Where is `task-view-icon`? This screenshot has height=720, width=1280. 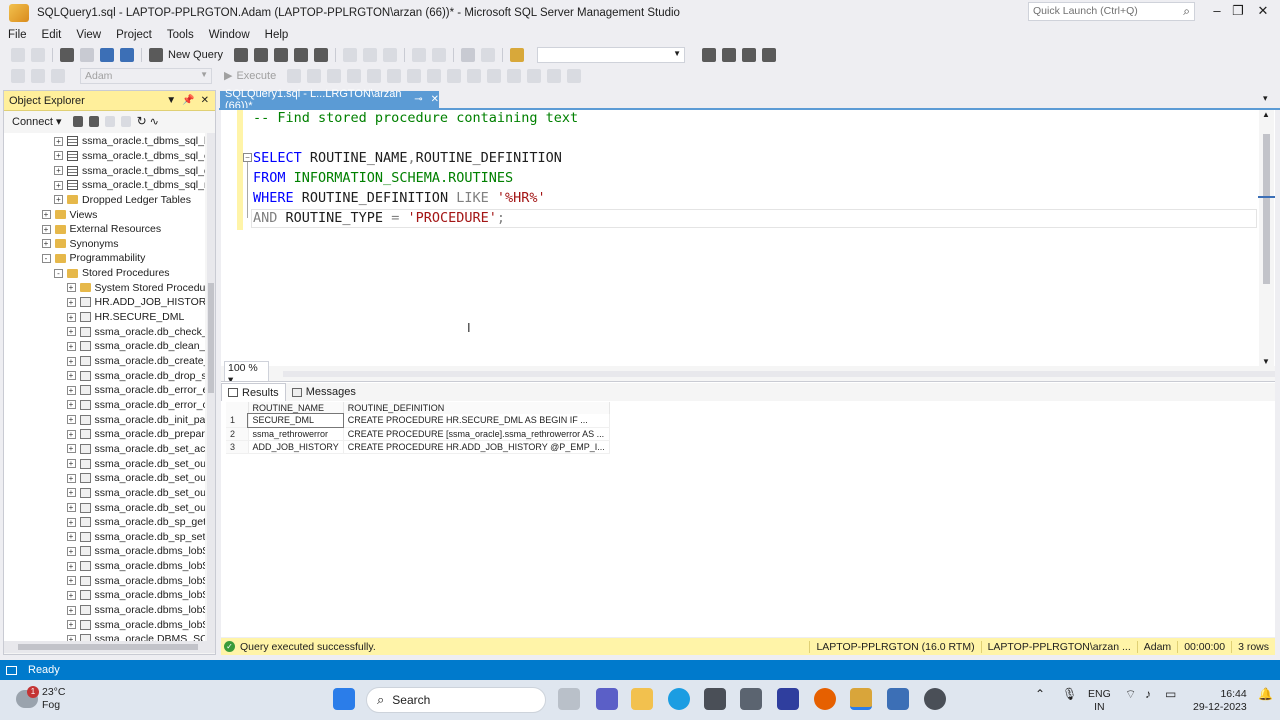
task-view-icon is located at coordinates (569, 699).